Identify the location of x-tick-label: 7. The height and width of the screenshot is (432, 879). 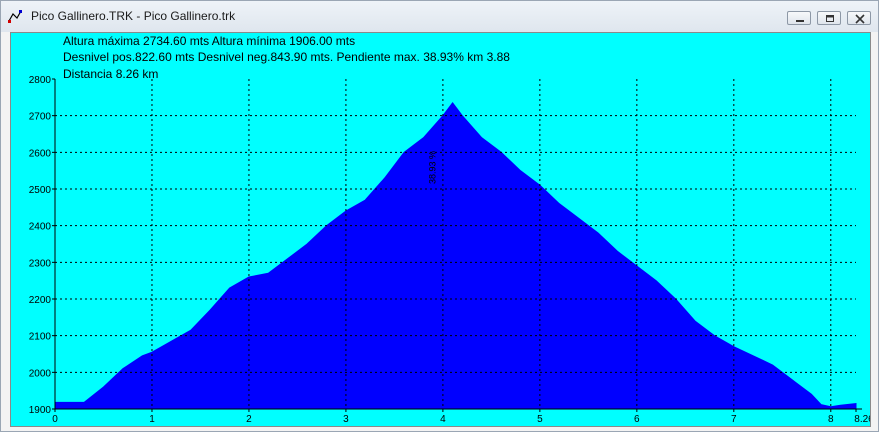
(734, 419).